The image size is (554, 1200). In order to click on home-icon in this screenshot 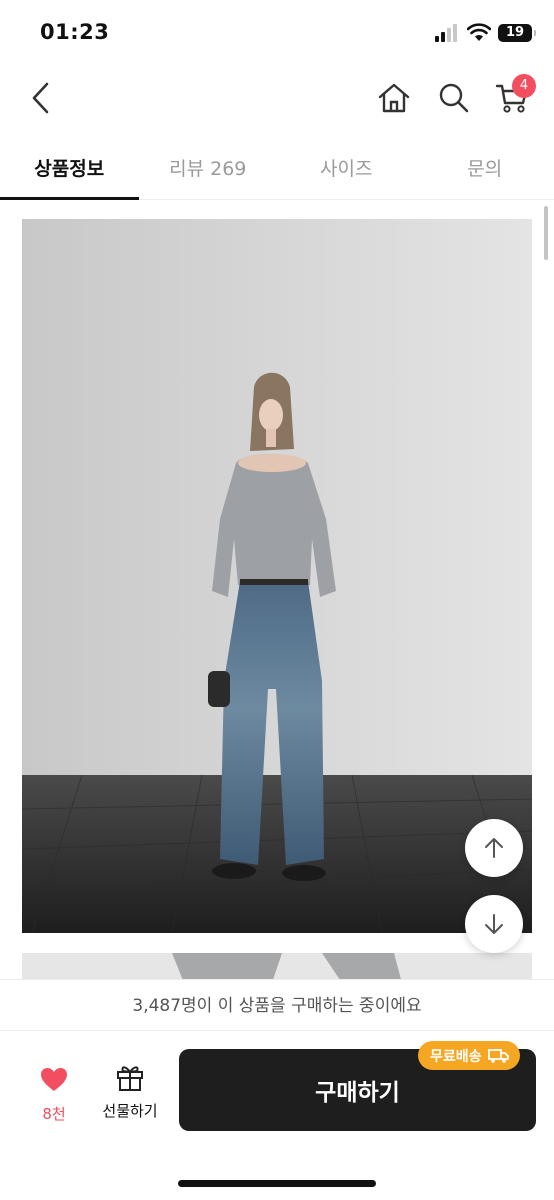, I will do `click(394, 98)`.